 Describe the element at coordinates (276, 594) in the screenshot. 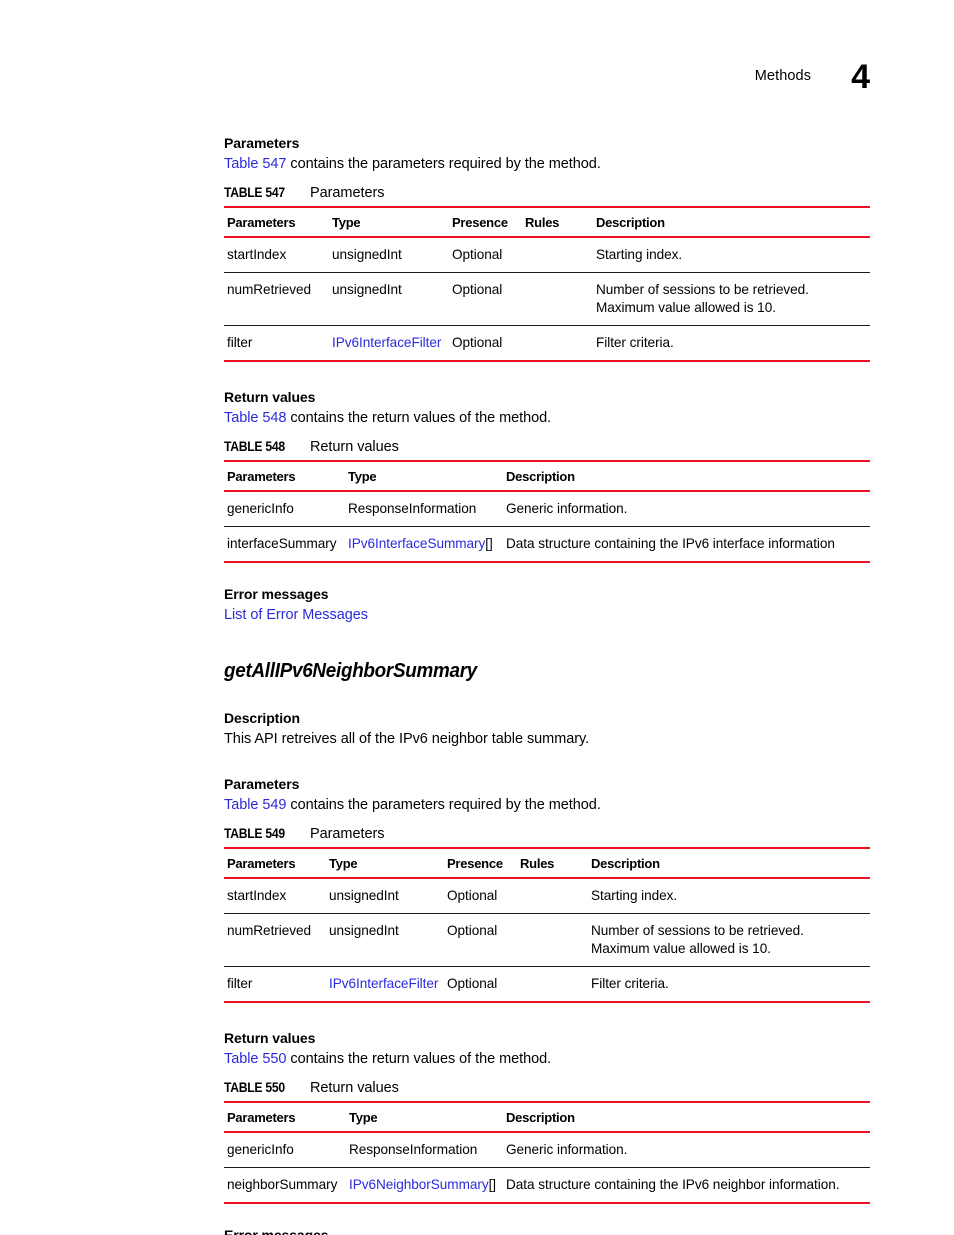

I see `heading-error-messages-1: Error messages` at that location.